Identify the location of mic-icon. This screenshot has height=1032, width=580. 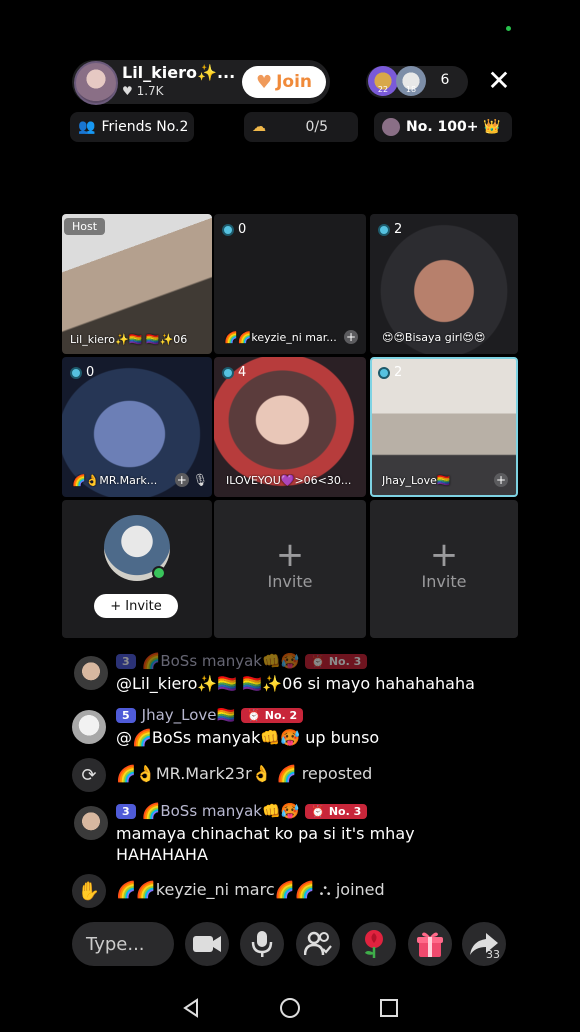
(262, 944).